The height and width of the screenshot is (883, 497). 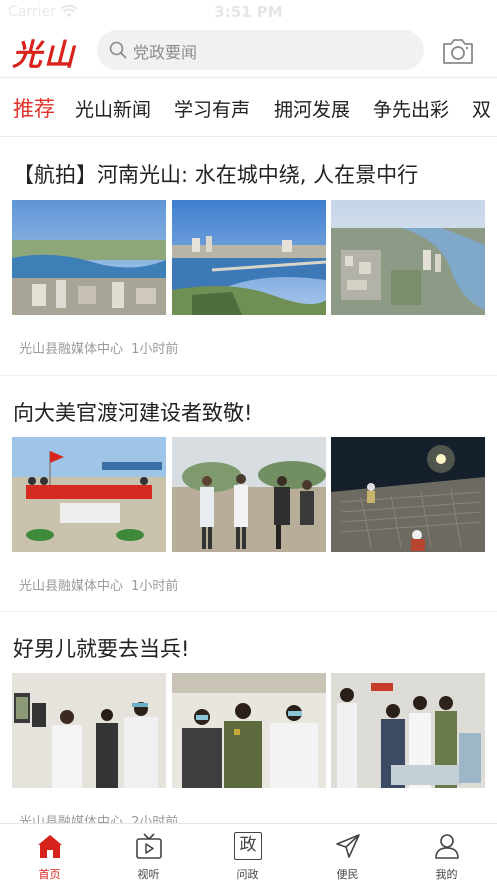 What do you see at coordinates (133, 413) in the screenshot?
I see `article-title: 向大美官渡河建设者致敬!` at bounding box center [133, 413].